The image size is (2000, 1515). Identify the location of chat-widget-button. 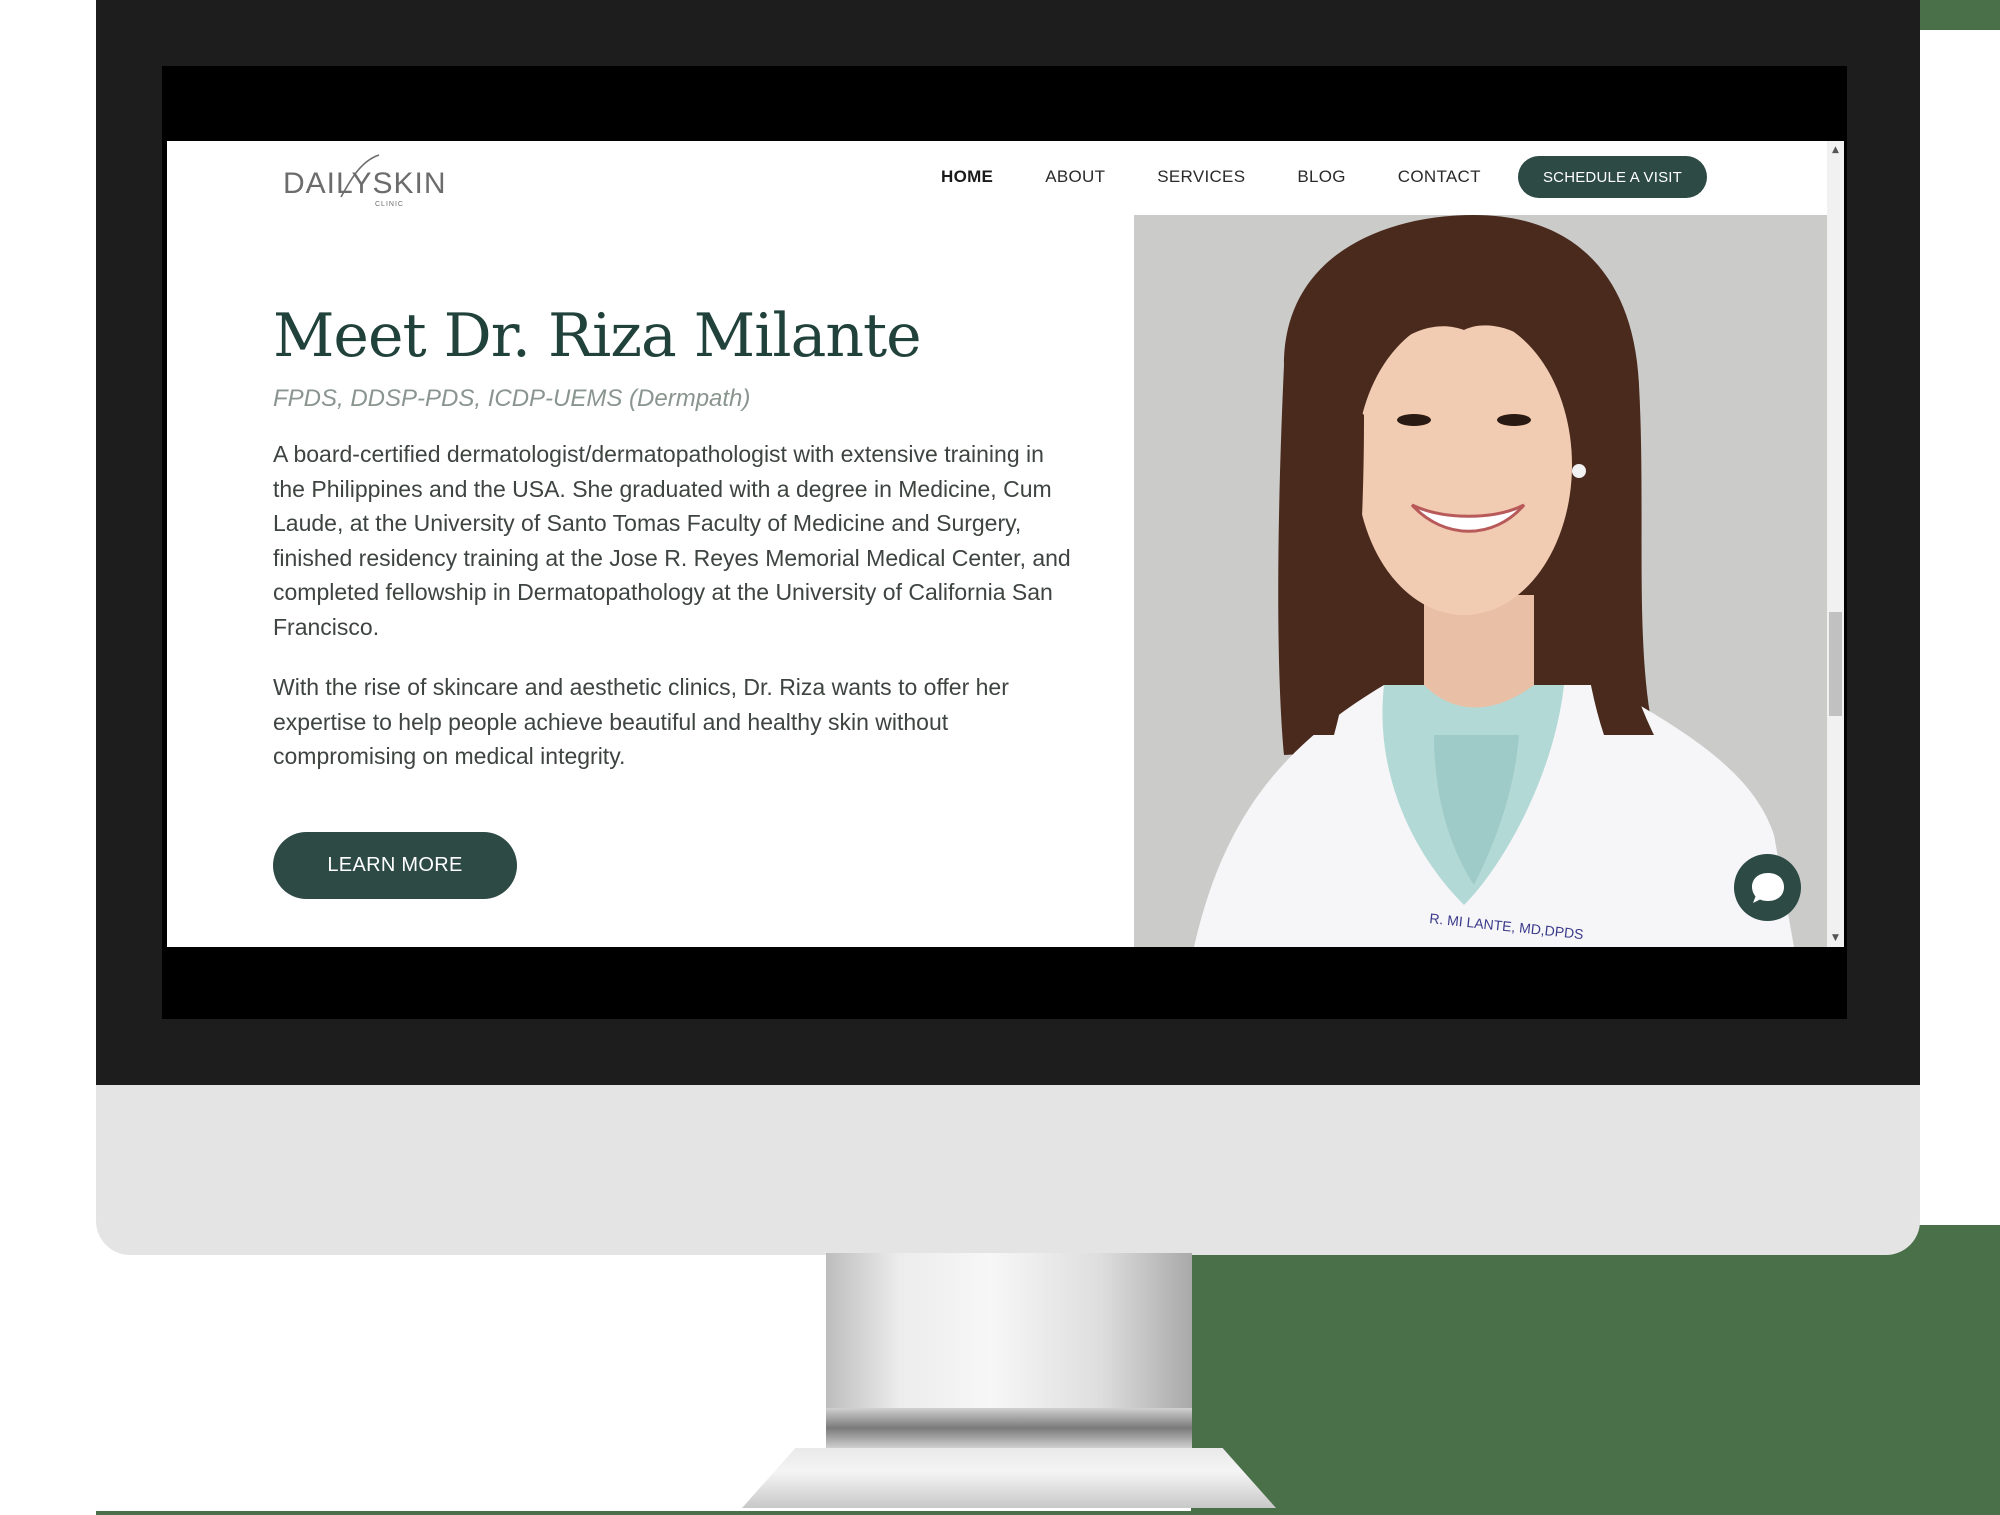
(1767, 887).